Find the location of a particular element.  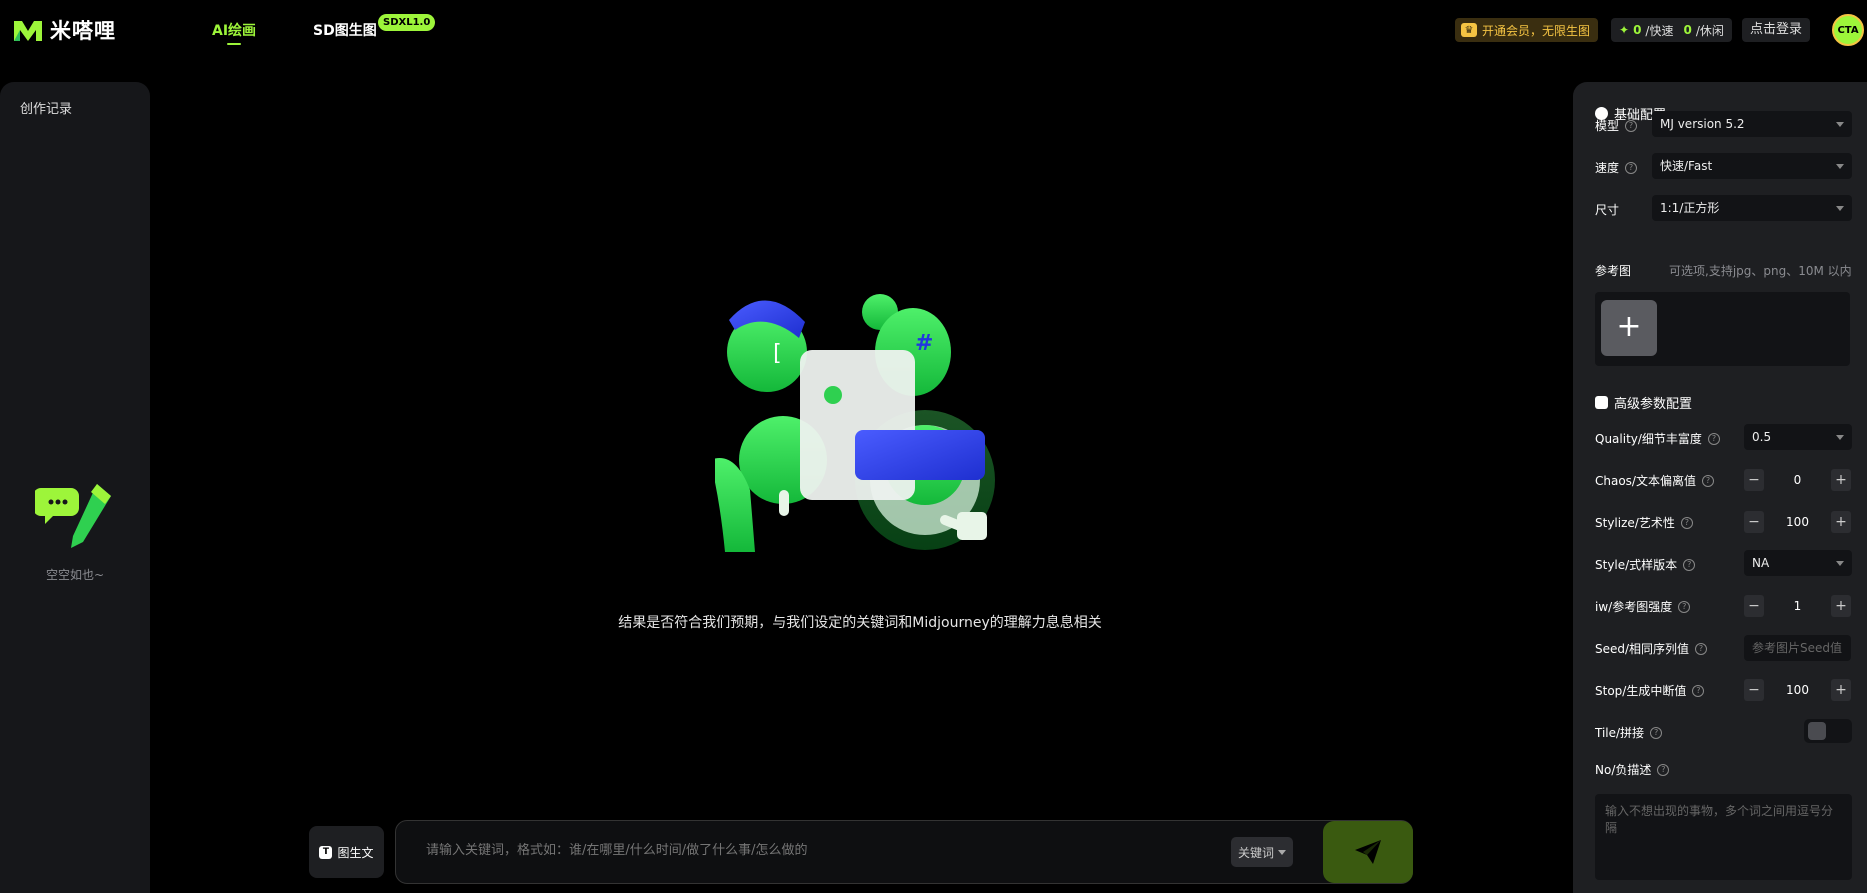

chaos-label: Chaos/文本偏离值 is located at coordinates (1645, 481).